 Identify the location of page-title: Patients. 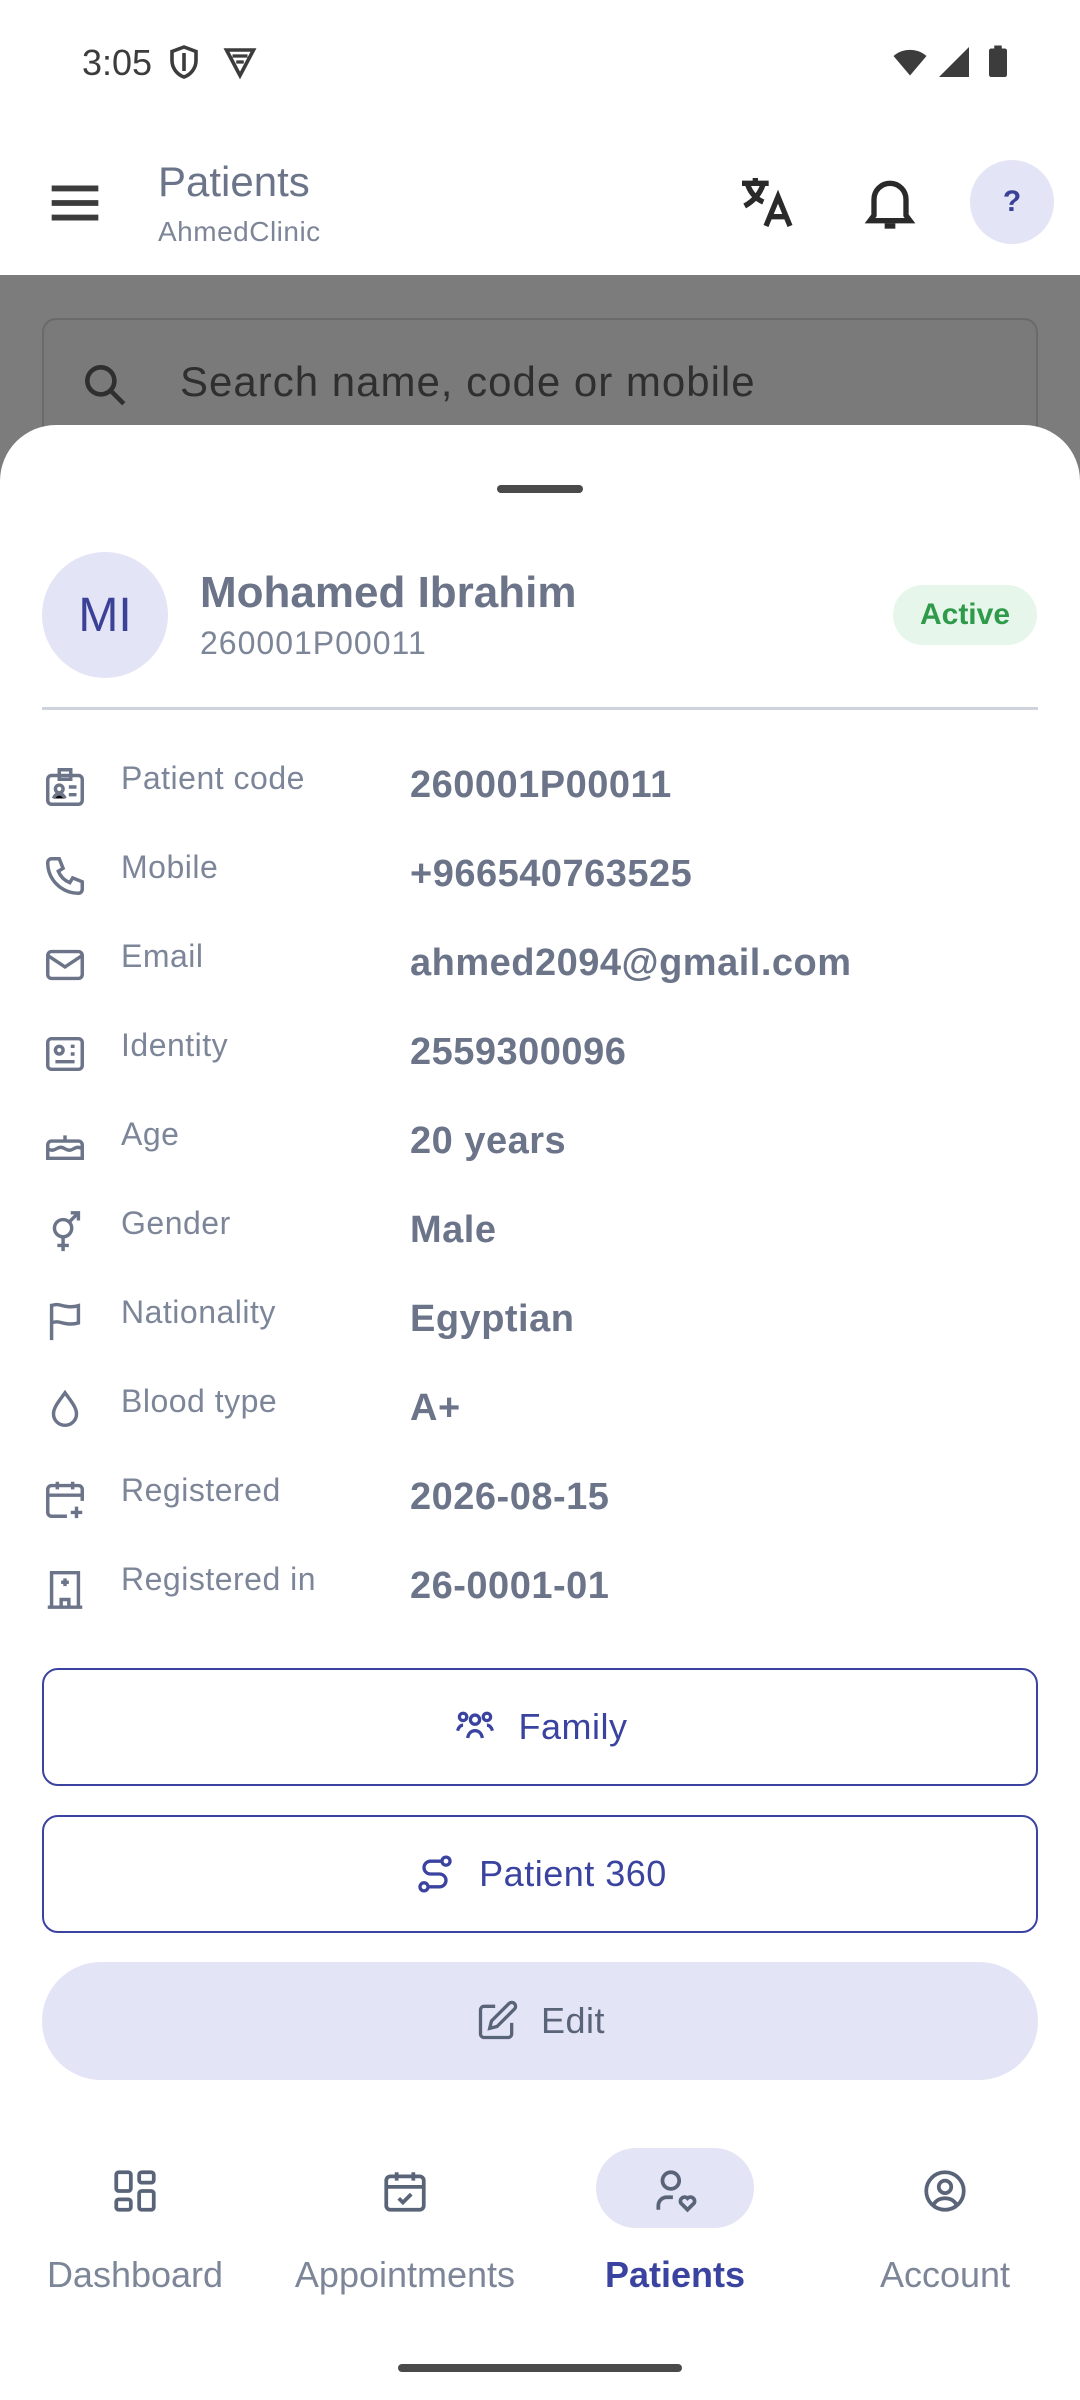
(234, 181).